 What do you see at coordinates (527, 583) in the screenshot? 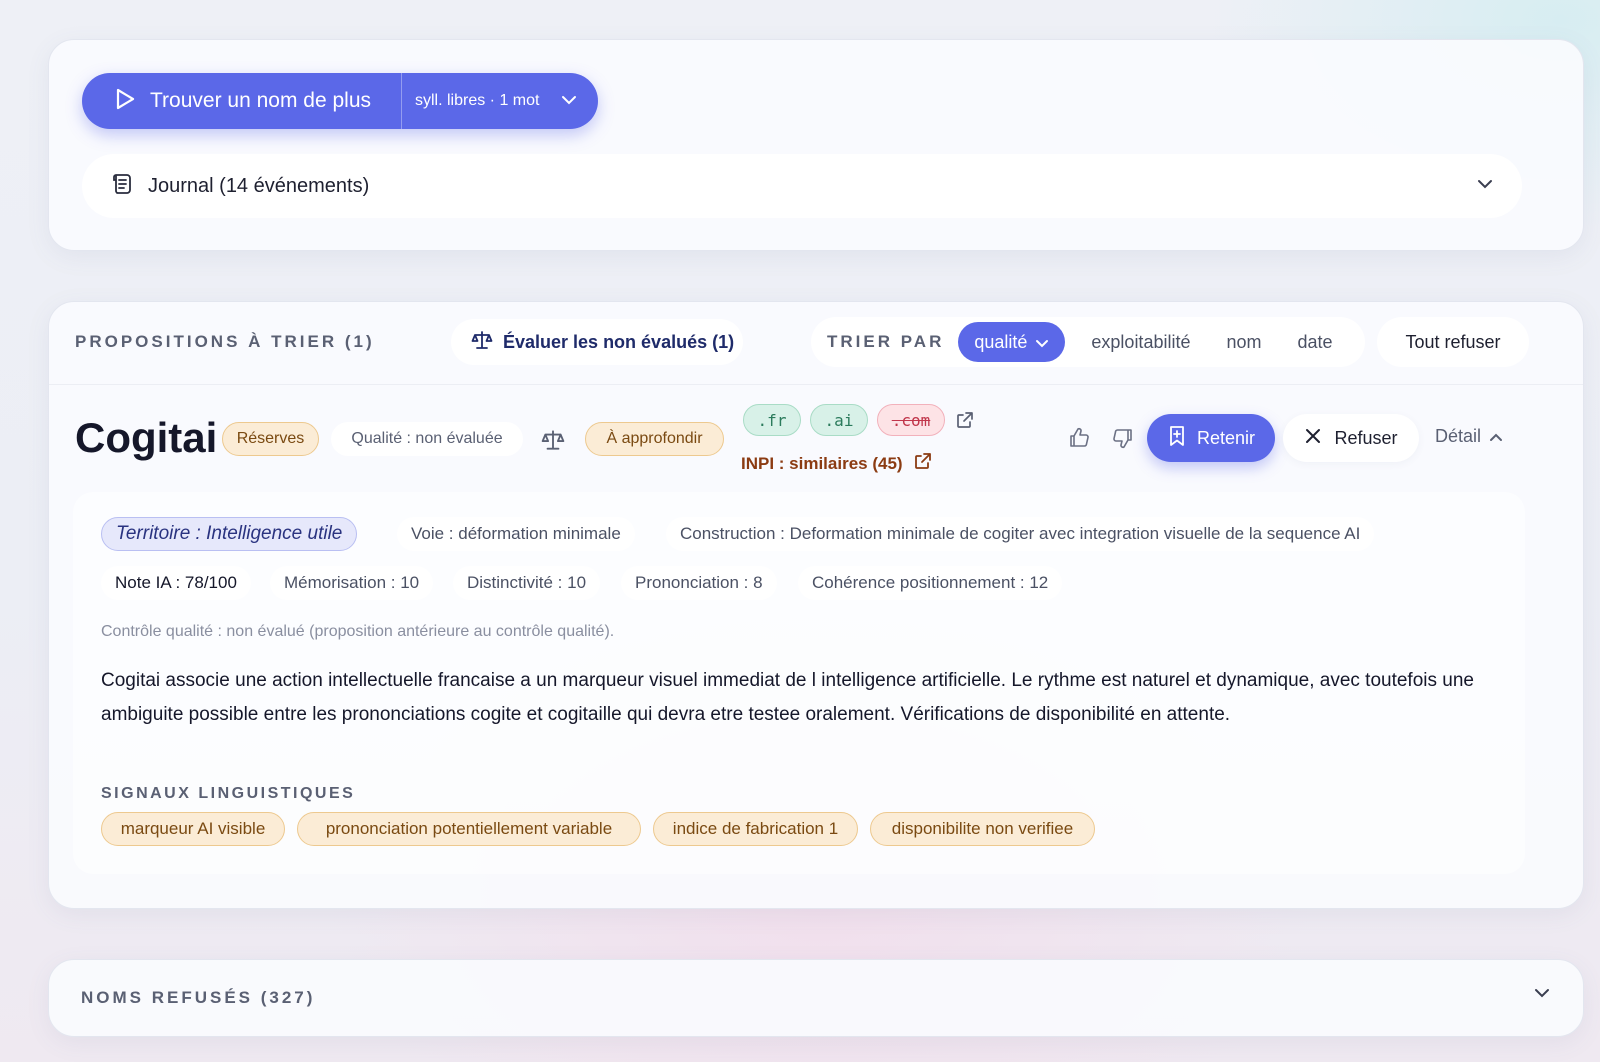
I see `score-distinctivite: Distinctivité : 10` at bounding box center [527, 583].